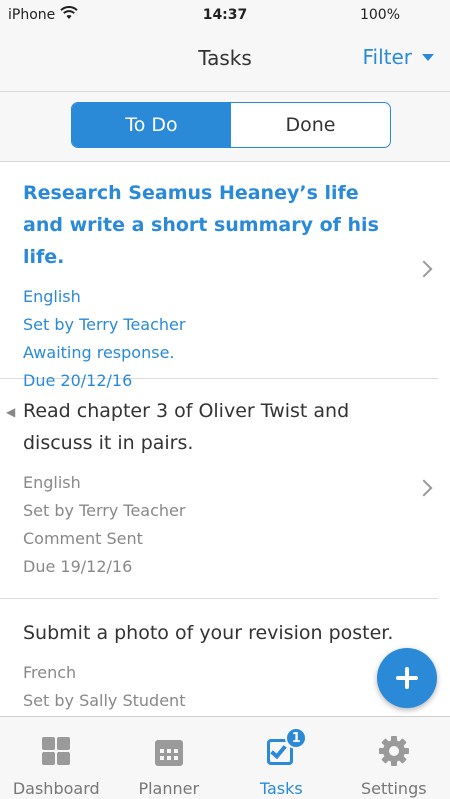 The height and width of the screenshot is (799, 450). I want to click on battery-percentage: 100%, so click(379, 15).